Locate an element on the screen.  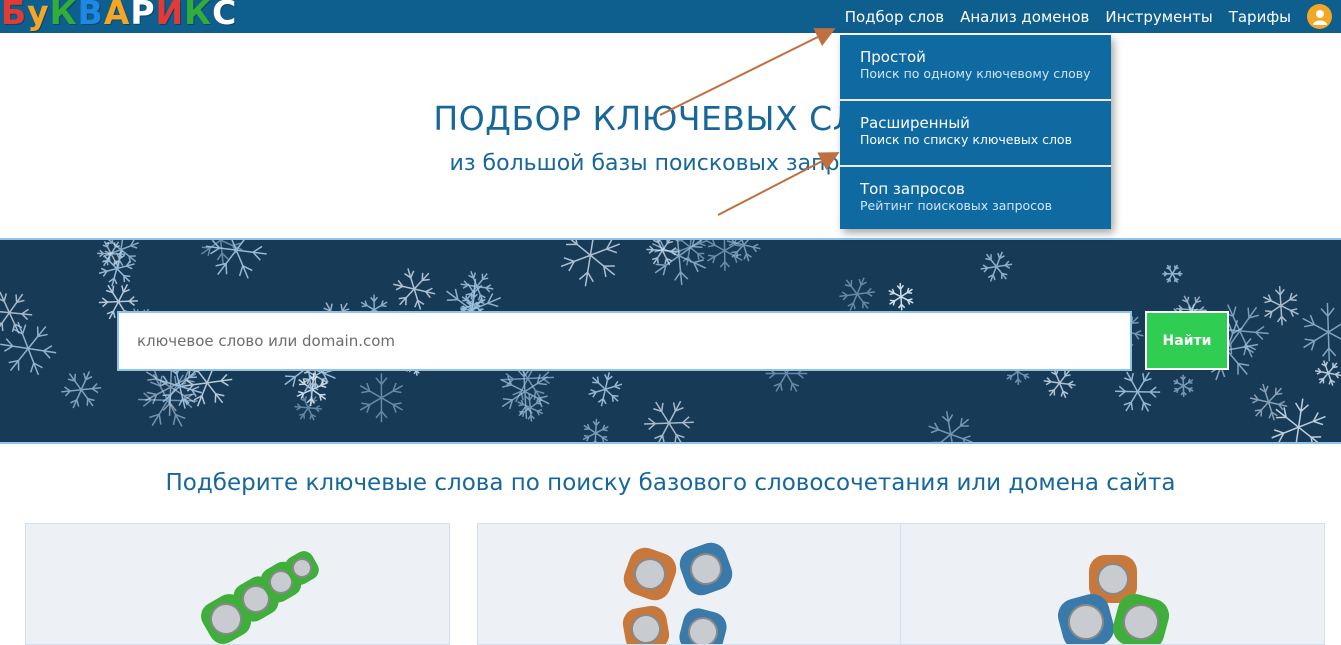
green-tags-icon is located at coordinates (237, 584).